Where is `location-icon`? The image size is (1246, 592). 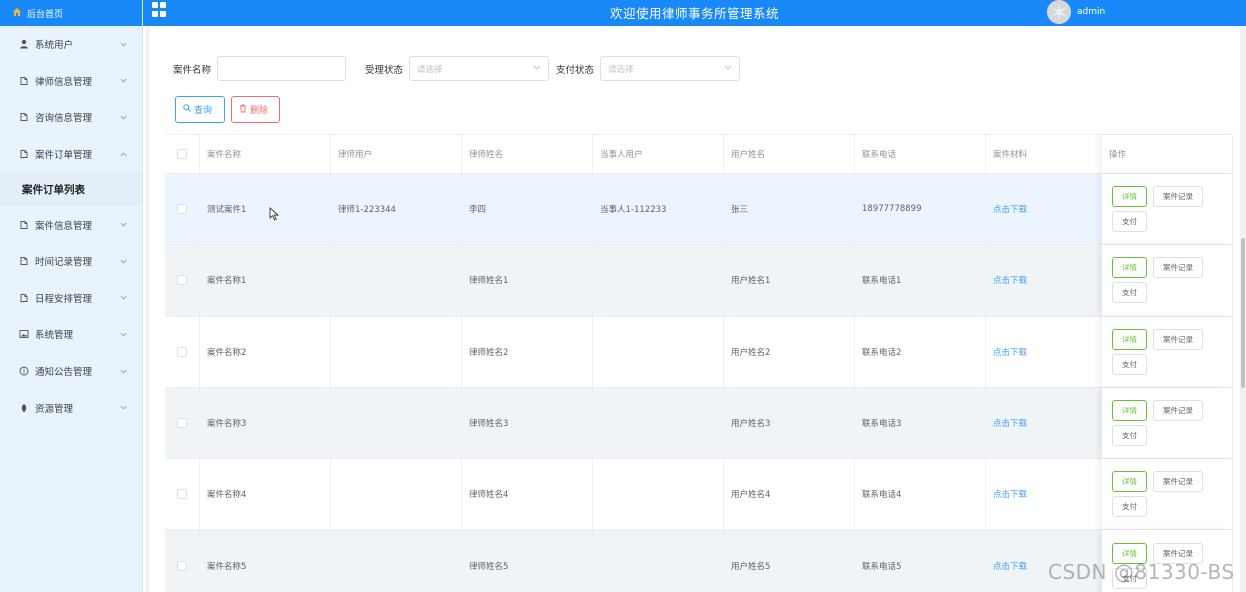
location-icon is located at coordinates (24, 408).